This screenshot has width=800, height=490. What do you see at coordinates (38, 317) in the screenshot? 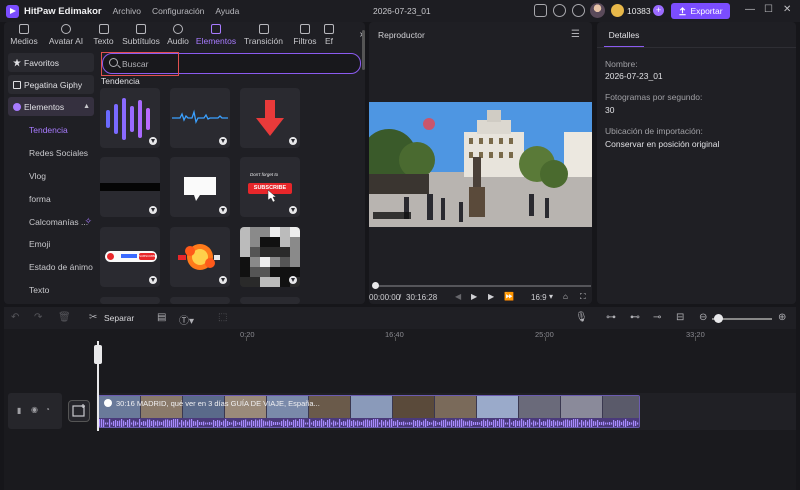
I see `redo-icon: ↷` at bounding box center [38, 317].